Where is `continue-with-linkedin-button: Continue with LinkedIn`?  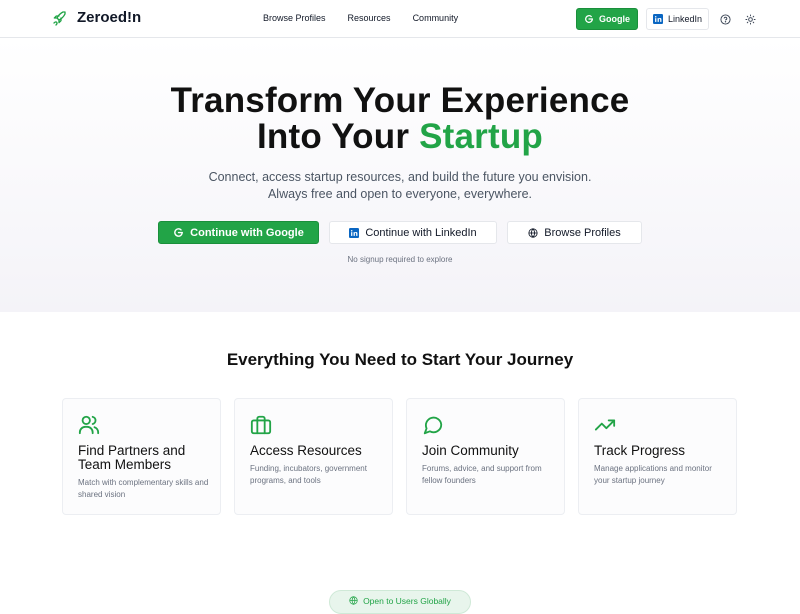 continue-with-linkedin-button: Continue with LinkedIn is located at coordinates (413, 232).